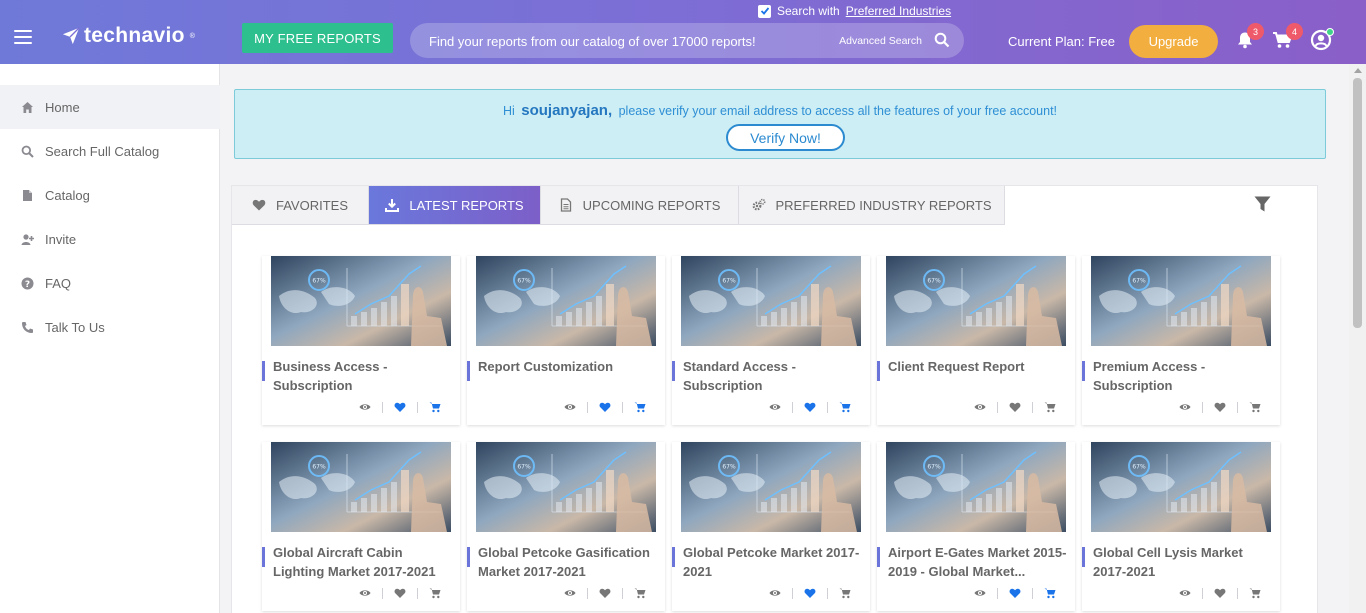 The width and height of the screenshot is (1366, 613). I want to click on page-scrollbar, so click(1357, 338).